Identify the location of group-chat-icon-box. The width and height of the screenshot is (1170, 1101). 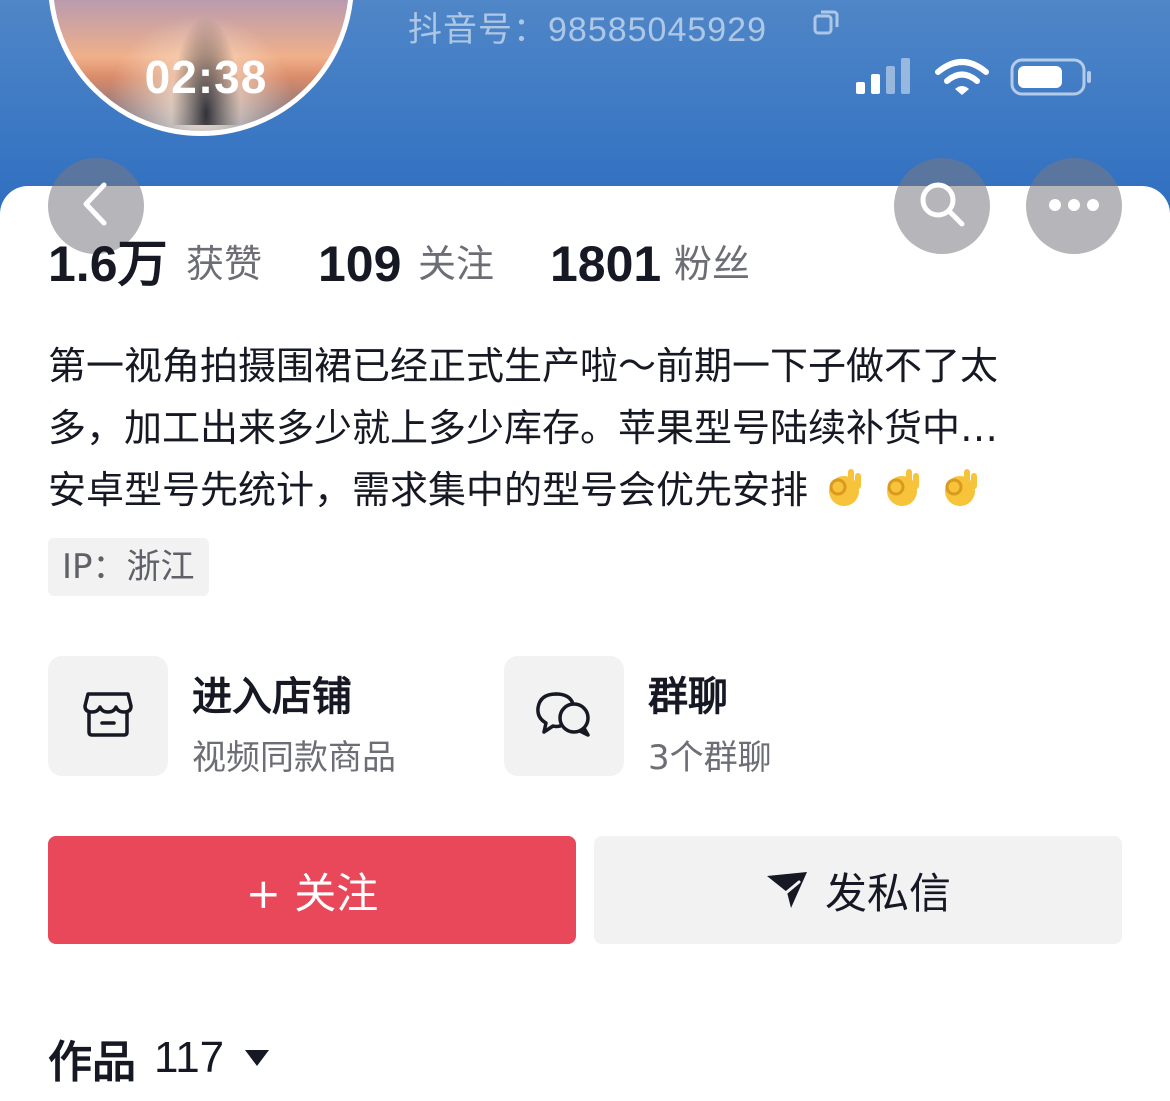
(564, 716).